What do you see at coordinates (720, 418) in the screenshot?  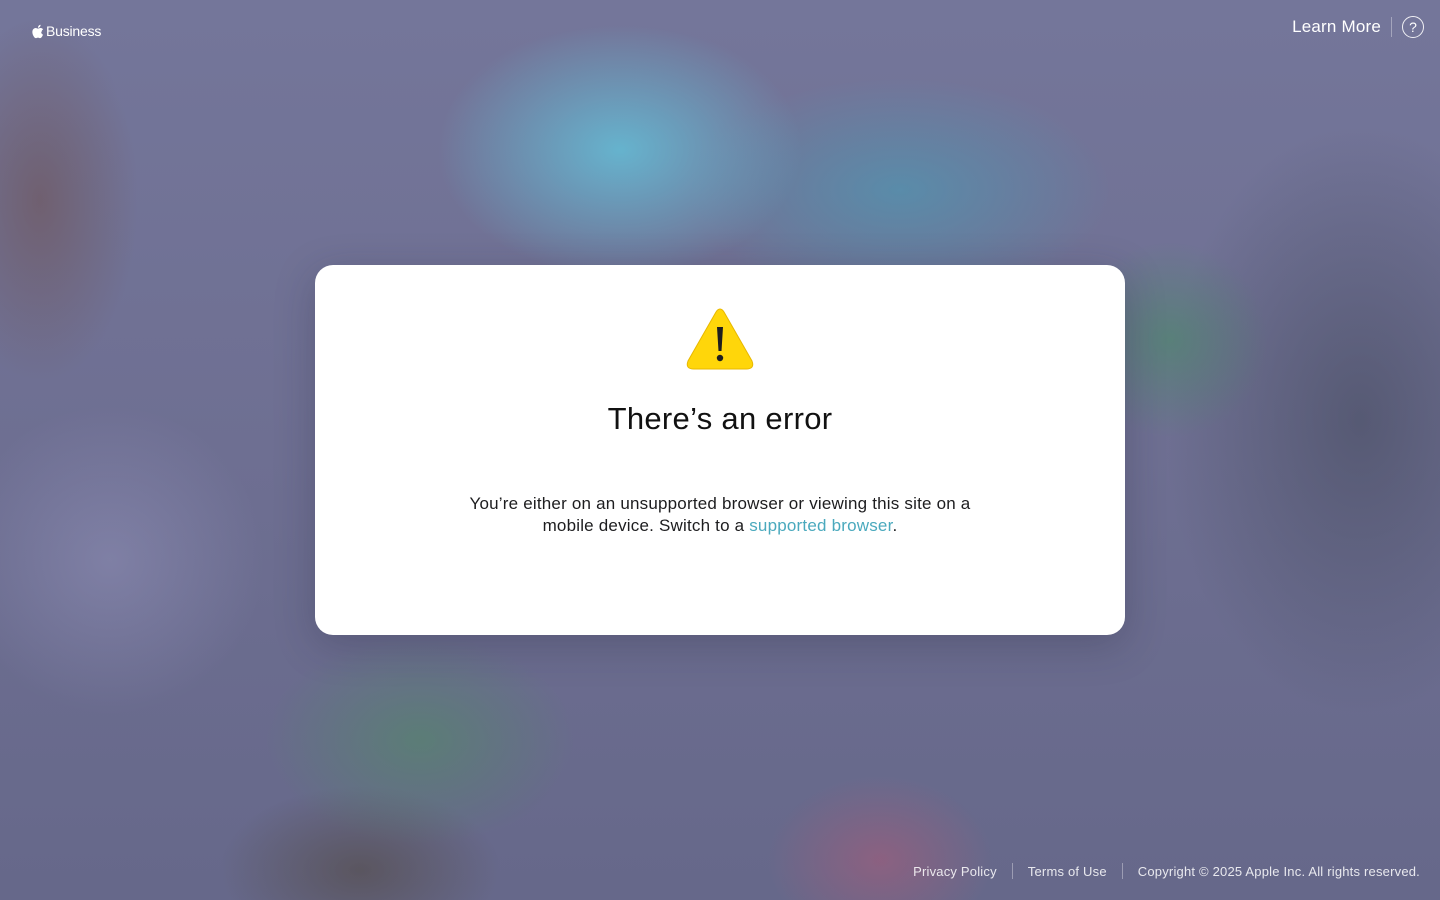 I see `error-title: There’s an error` at bounding box center [720, 418].